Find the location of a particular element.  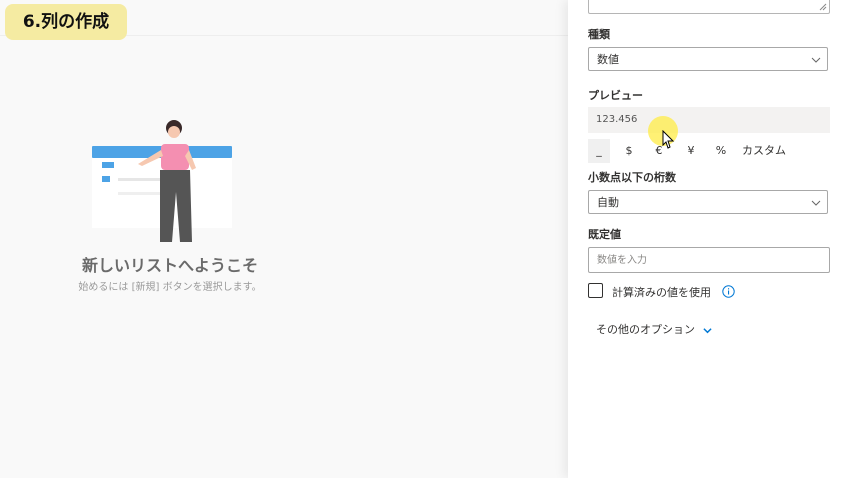

format-option-yen: ¥ is located at coordinates (691, 151).